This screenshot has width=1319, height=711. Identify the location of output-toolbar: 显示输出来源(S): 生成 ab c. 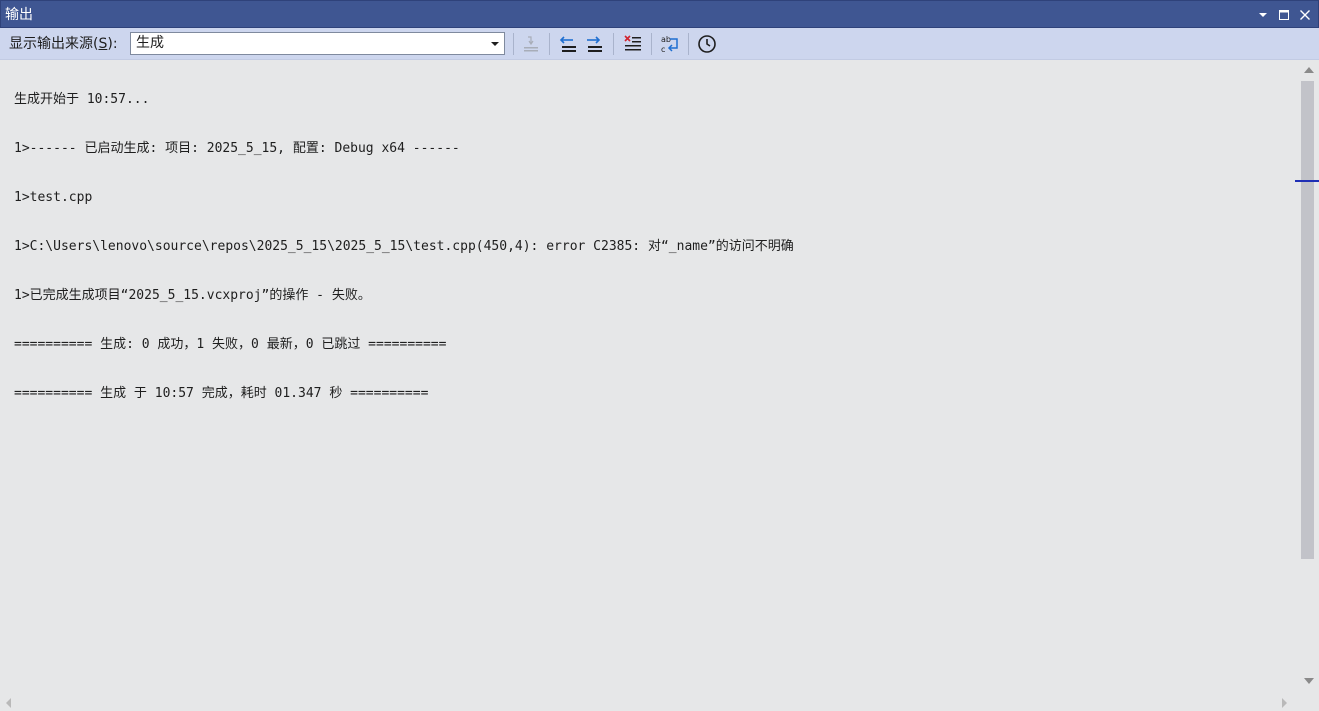
(659, 44).